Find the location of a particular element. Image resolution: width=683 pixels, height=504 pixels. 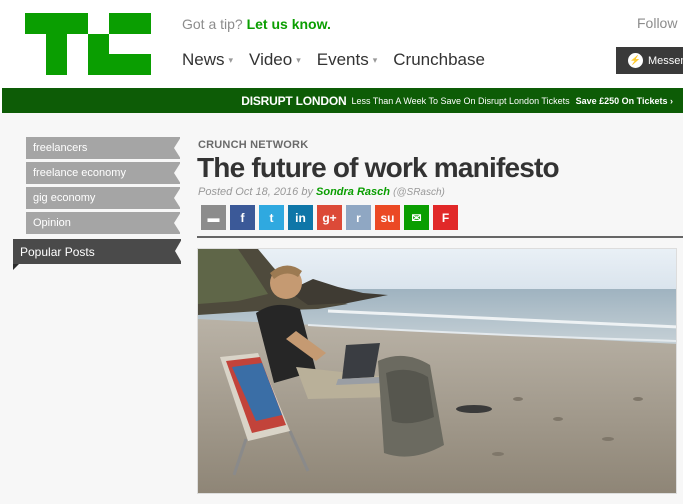

share-bar: ▬ f t in g+ r su ✉ F is located at coordinates (329, 217).